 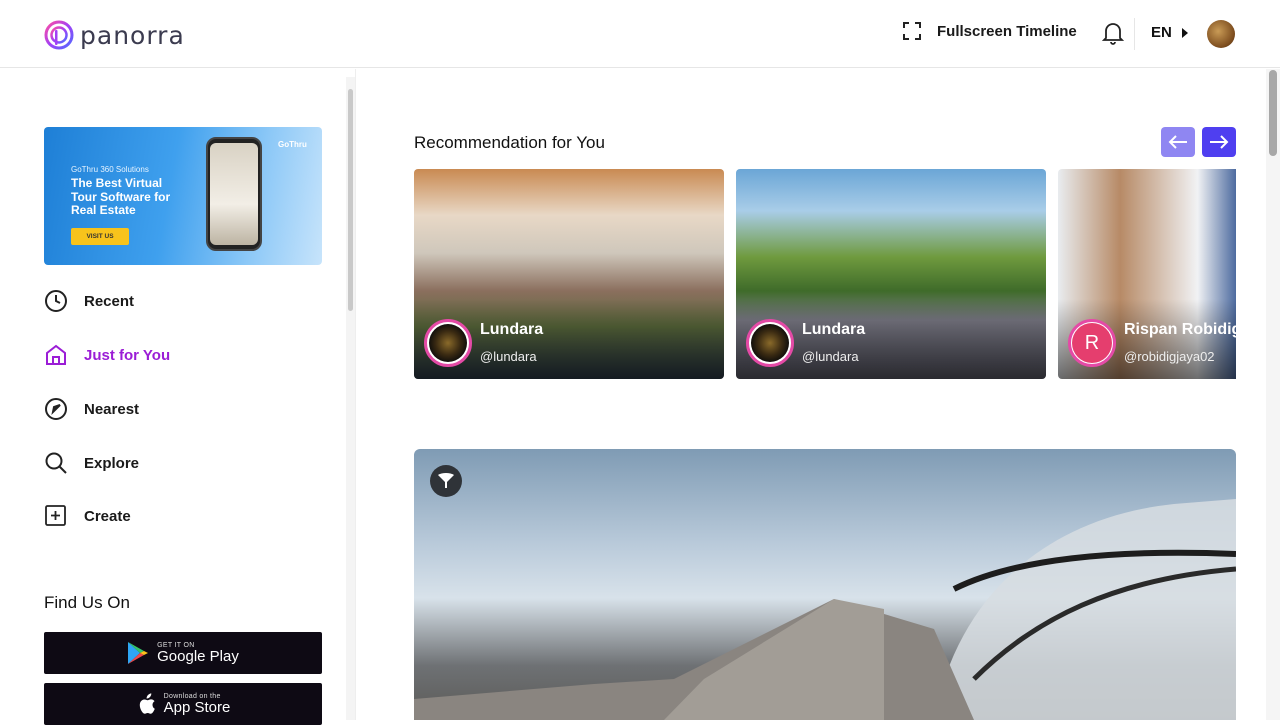 What do you see at coordinates (55, 515) in the screenshot?
I see `plus-square-icon` at bounding box center [55, 515].